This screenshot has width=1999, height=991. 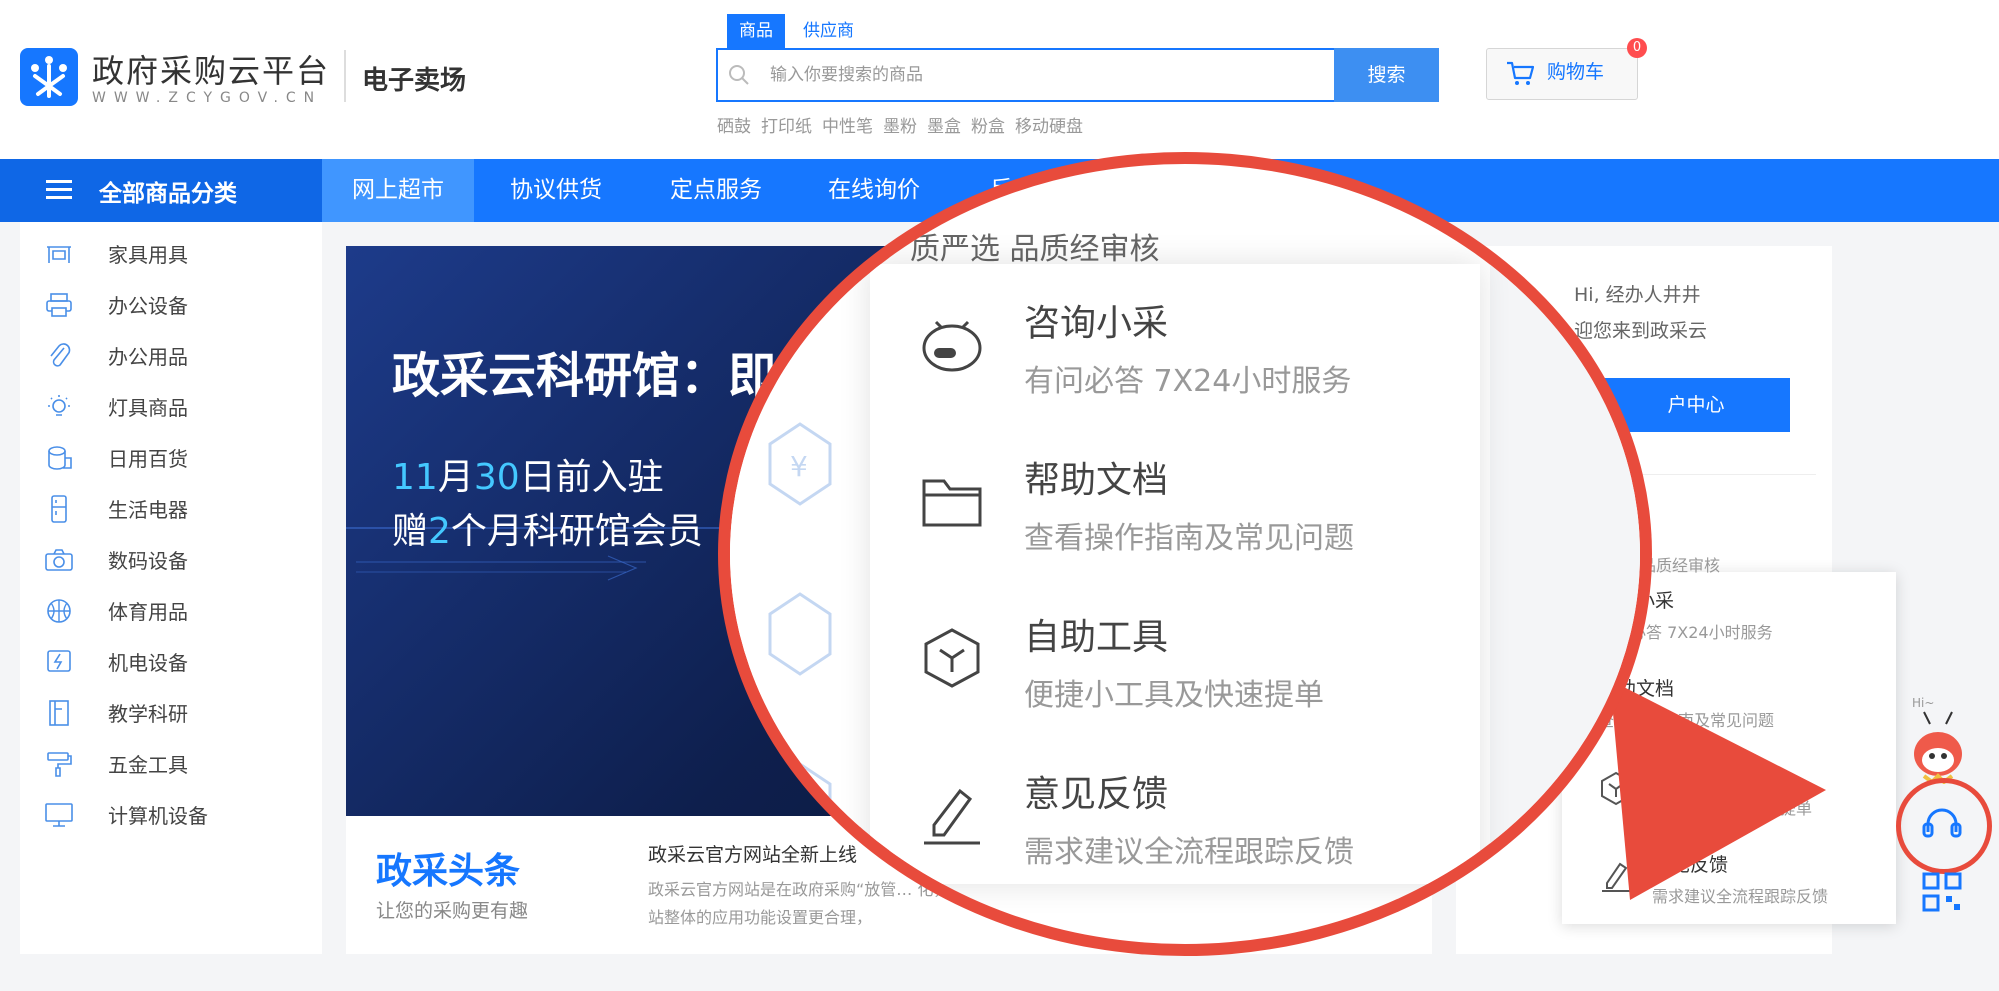 What do you see at coordinates (1096, 323) in the screenshot?
I see `zoom-item-title: 咨询小采` at bounding box center [1096, 323].